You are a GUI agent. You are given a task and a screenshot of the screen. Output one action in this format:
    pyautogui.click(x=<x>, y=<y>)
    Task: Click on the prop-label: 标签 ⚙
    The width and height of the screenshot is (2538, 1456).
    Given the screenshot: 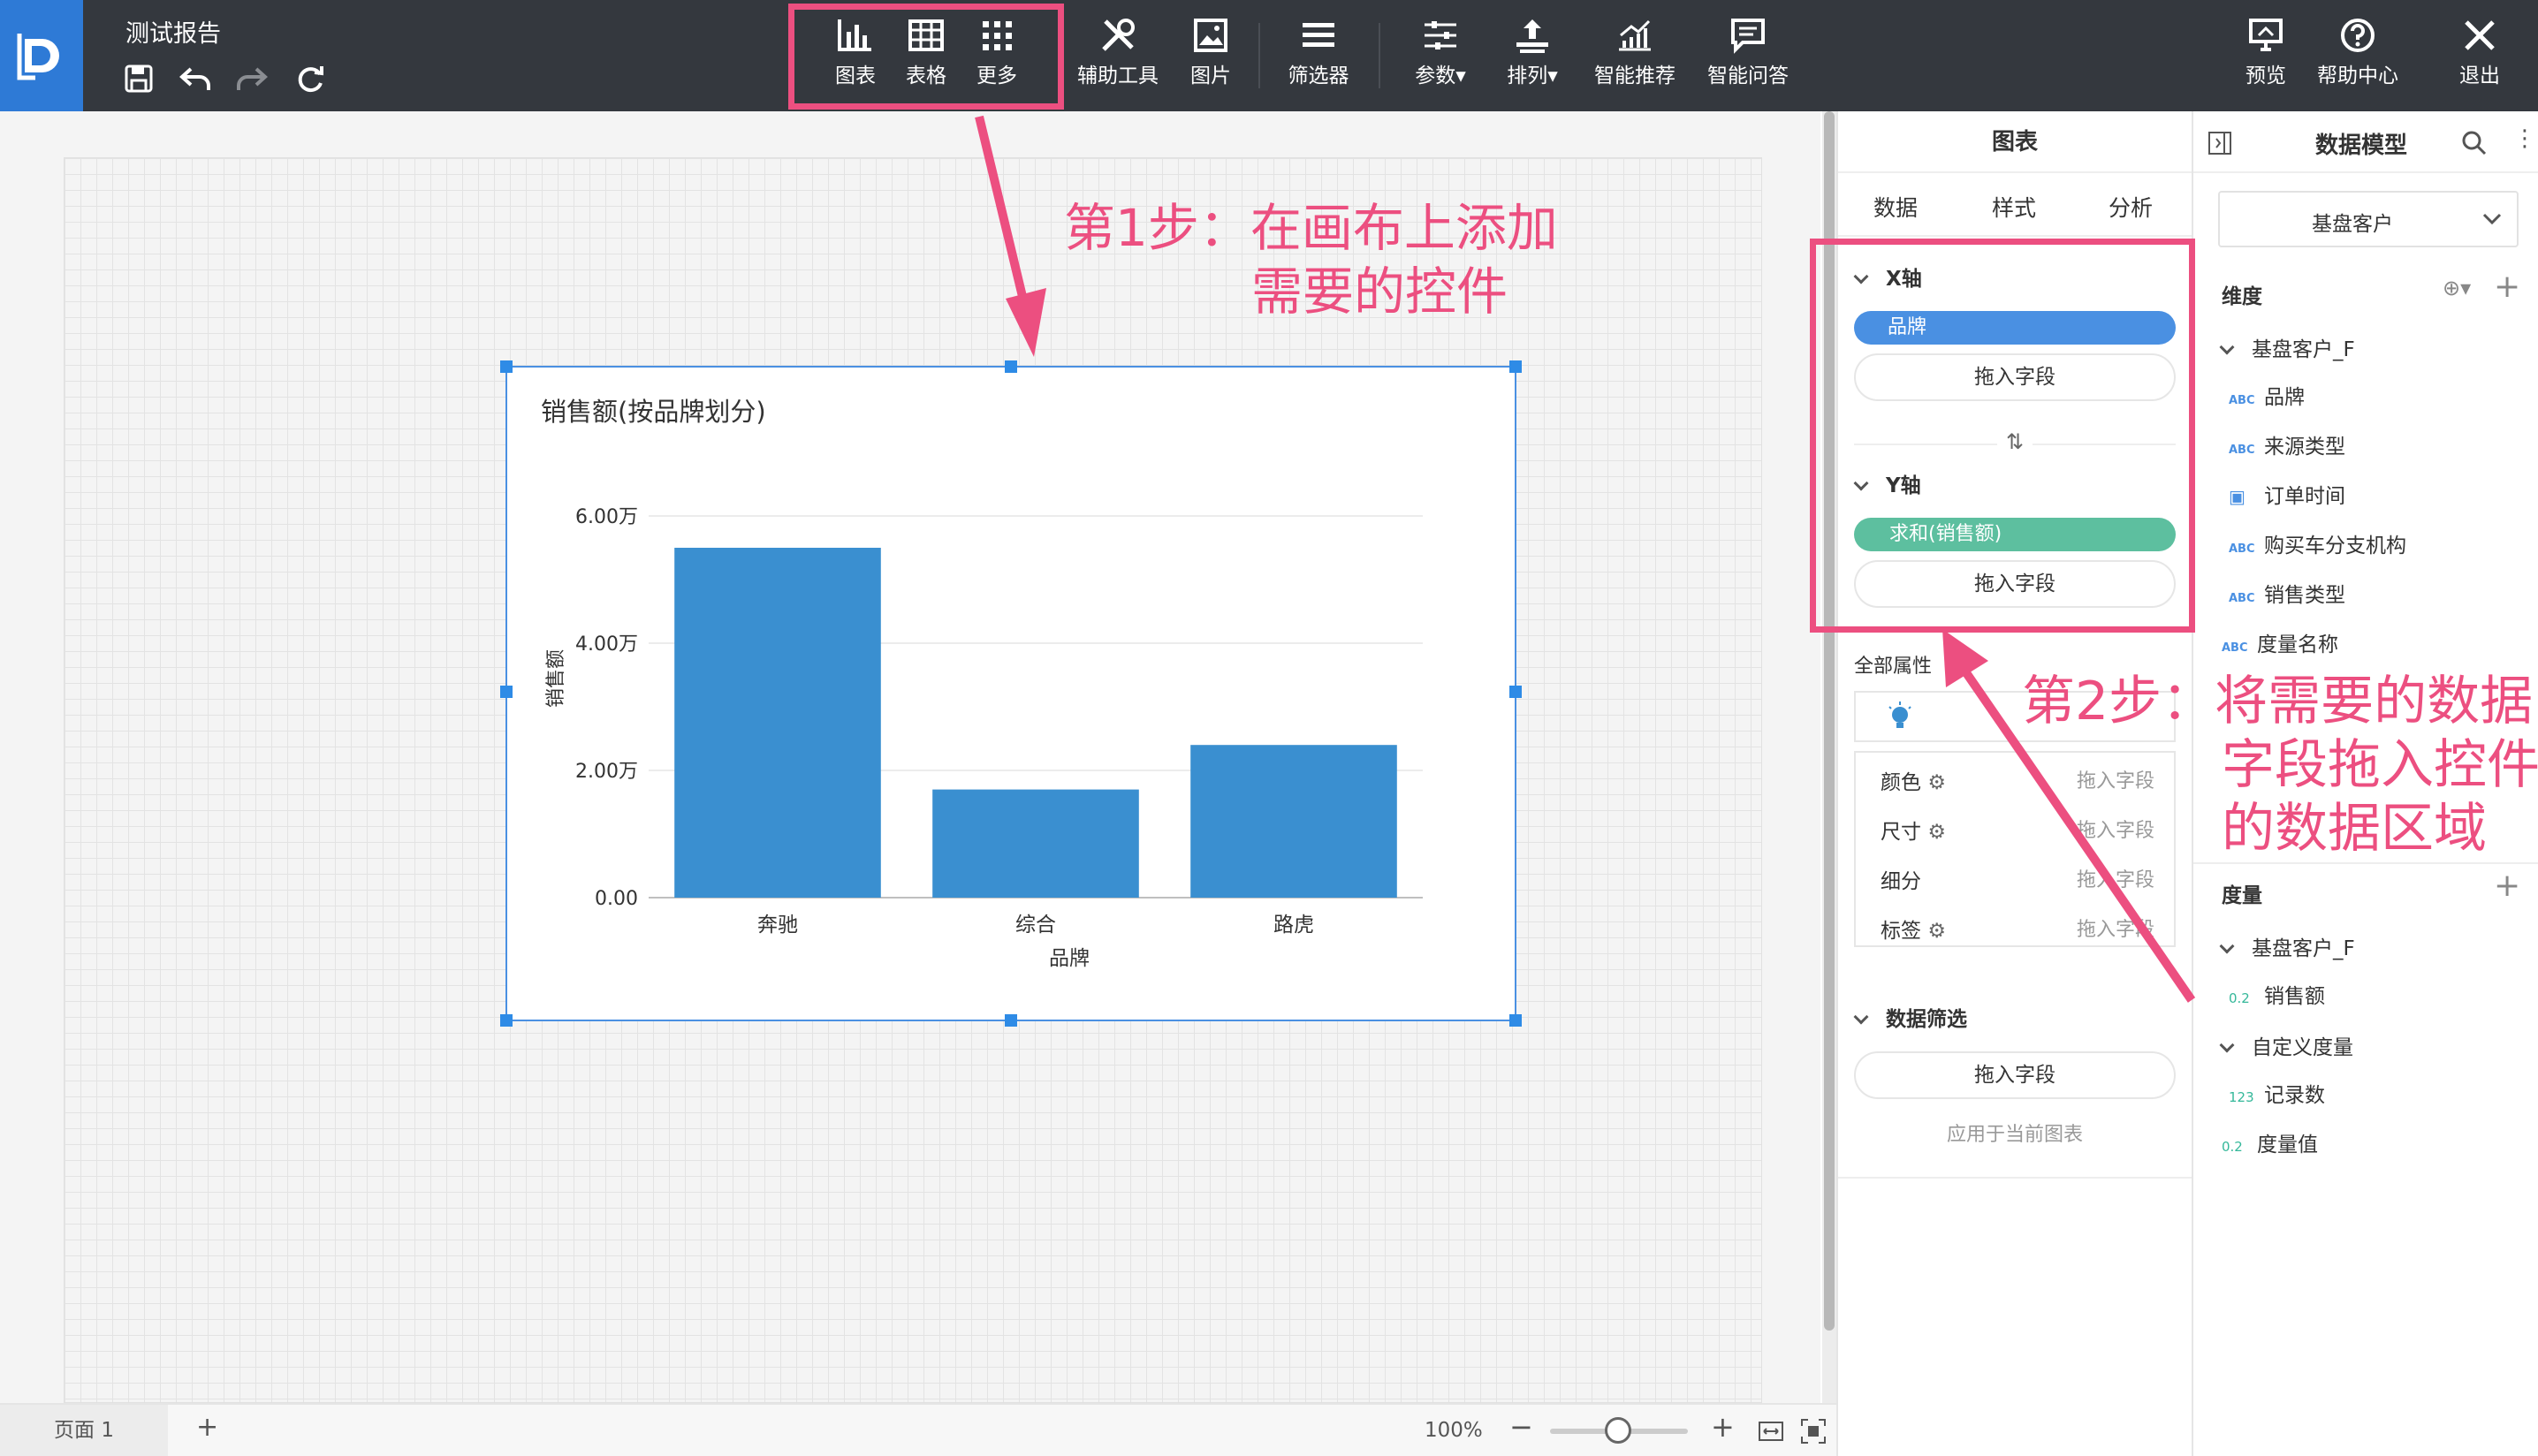 What is the action you would take?
    pyautogui.click(x=1913, y=929)
    